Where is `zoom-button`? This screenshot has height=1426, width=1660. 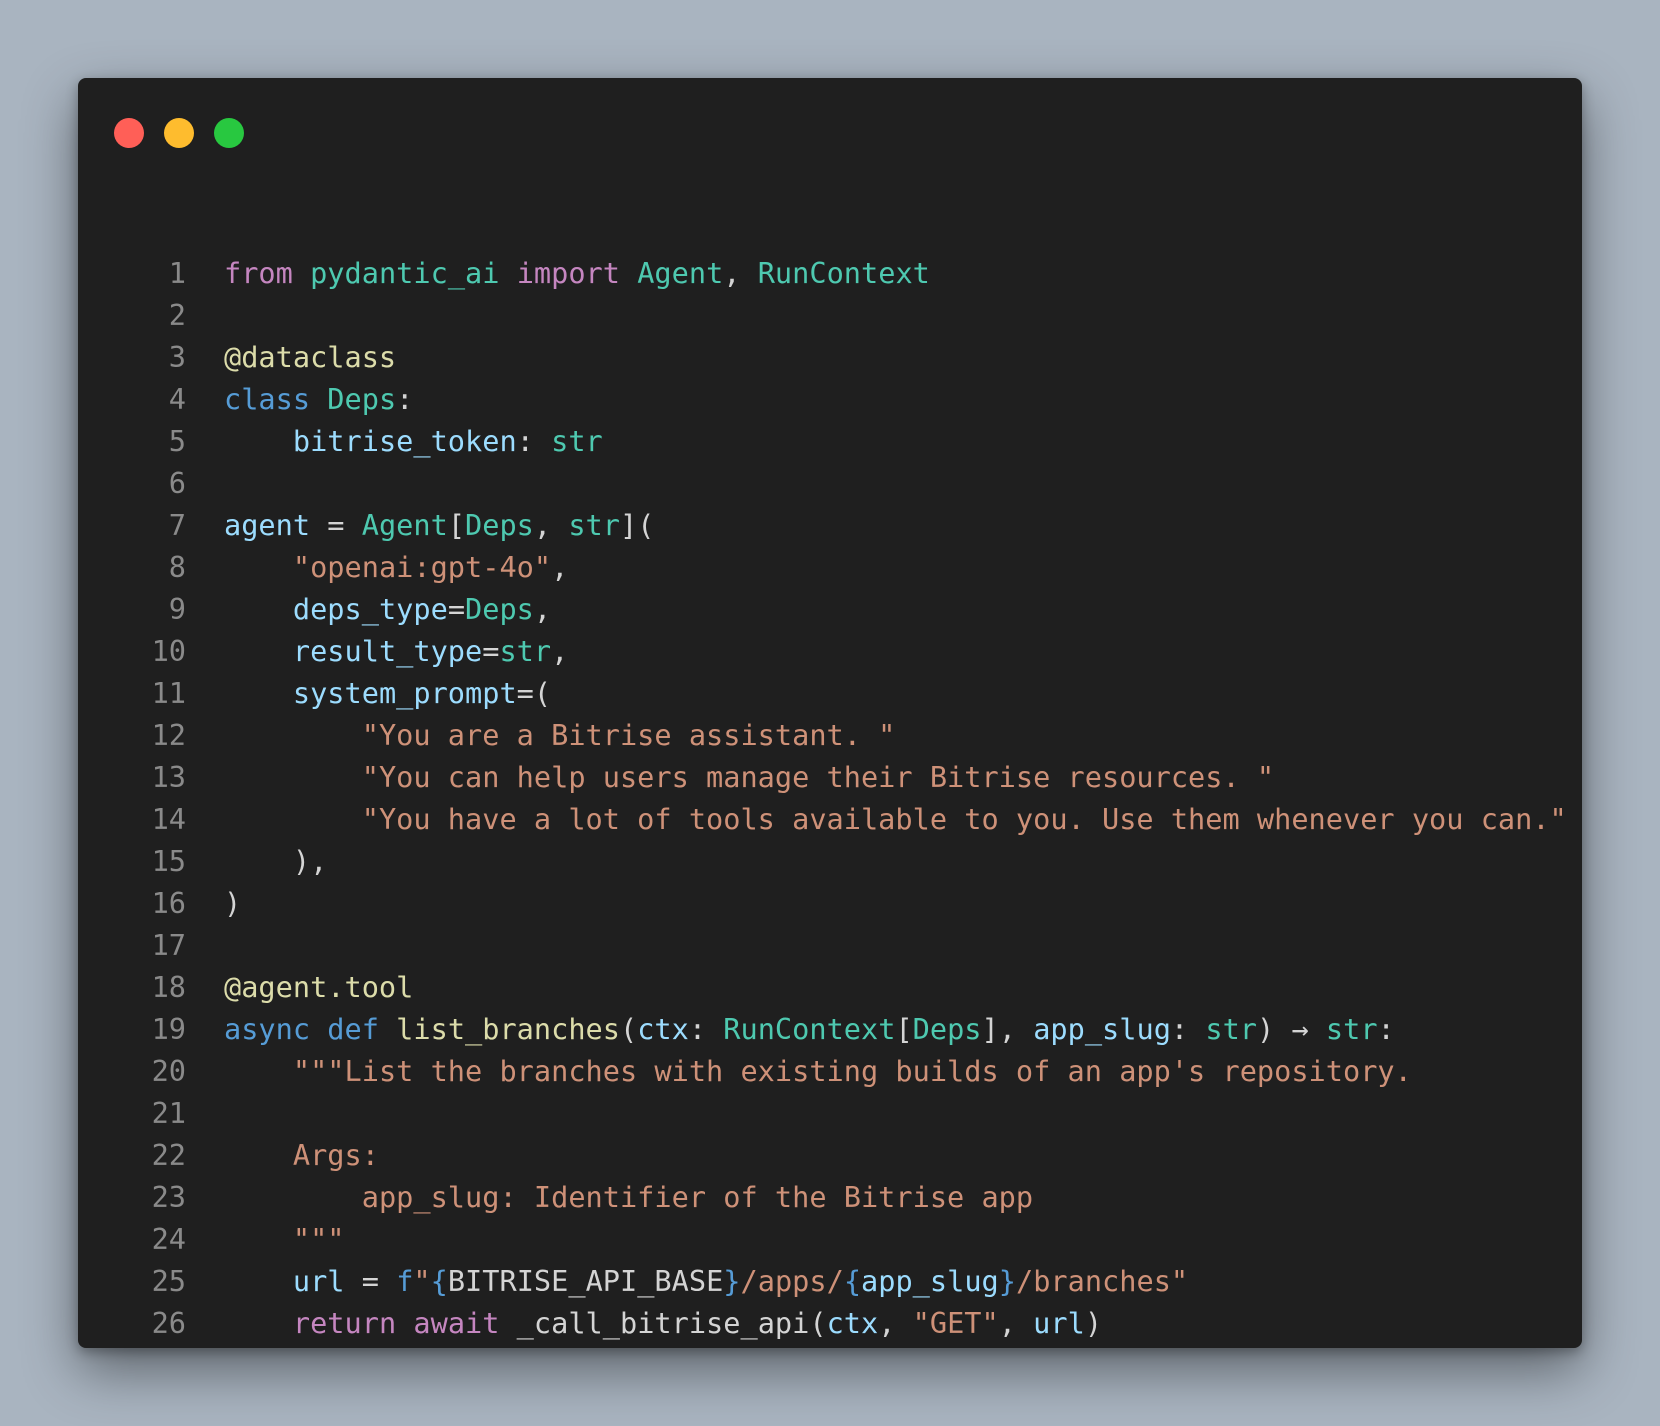 zoom-button is located at coordinates (229, 133).